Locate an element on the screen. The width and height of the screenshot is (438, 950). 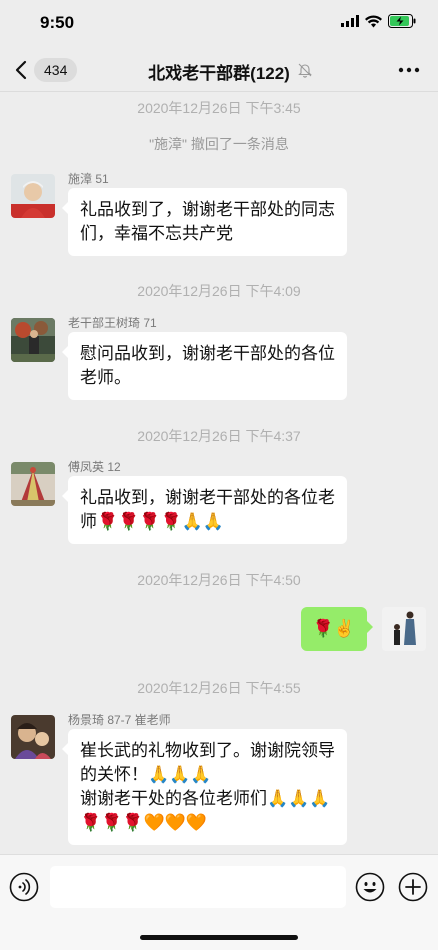
message-timestamp: 2020年12月26日 下午4:55 is located at coordinates (219, 688).